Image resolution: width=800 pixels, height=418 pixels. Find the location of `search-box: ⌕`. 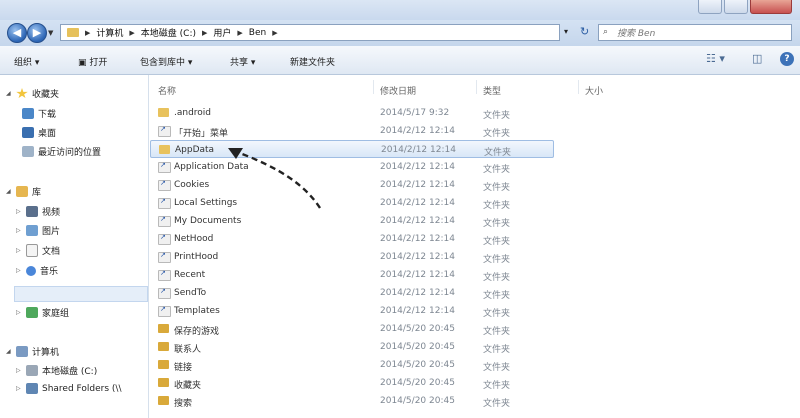

search-box: ⌕ is located at coordinates (695, 32).